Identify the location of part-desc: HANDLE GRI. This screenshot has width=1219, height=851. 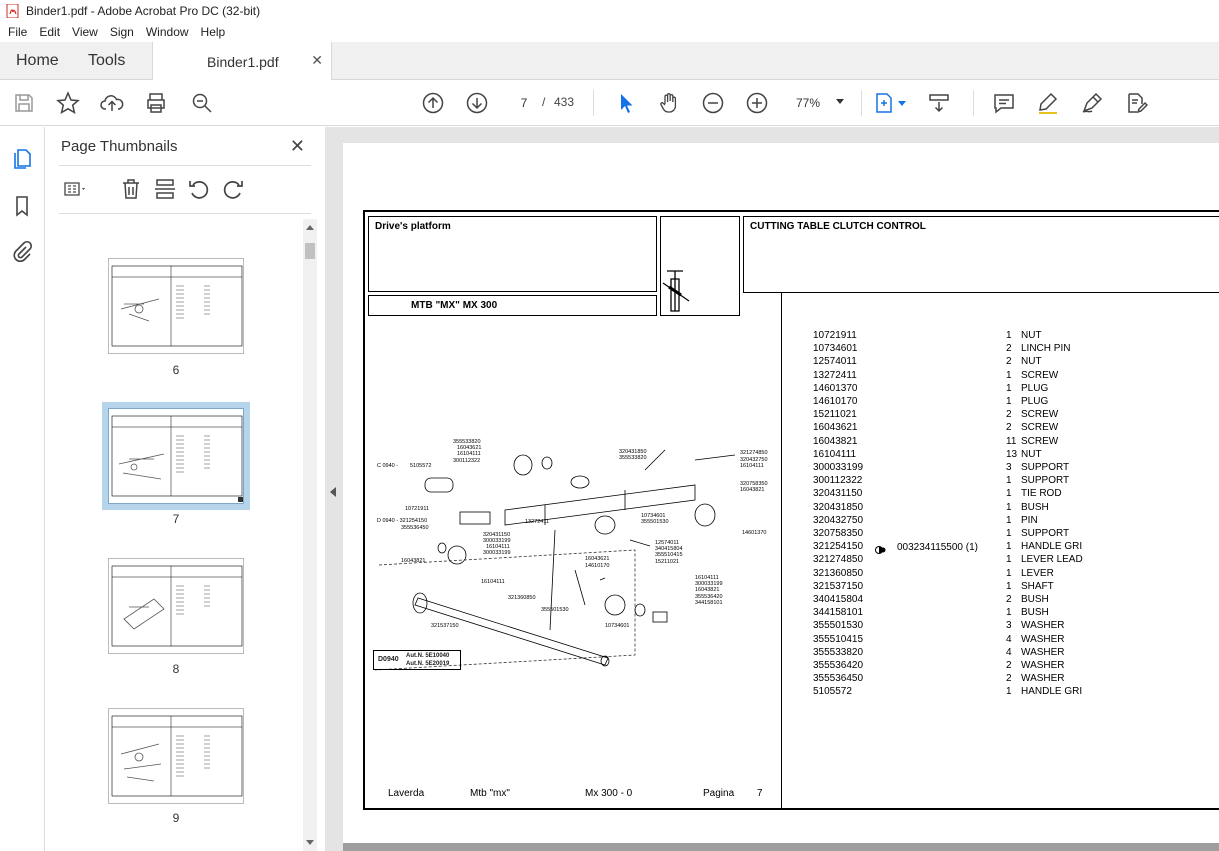
(1052, 547).